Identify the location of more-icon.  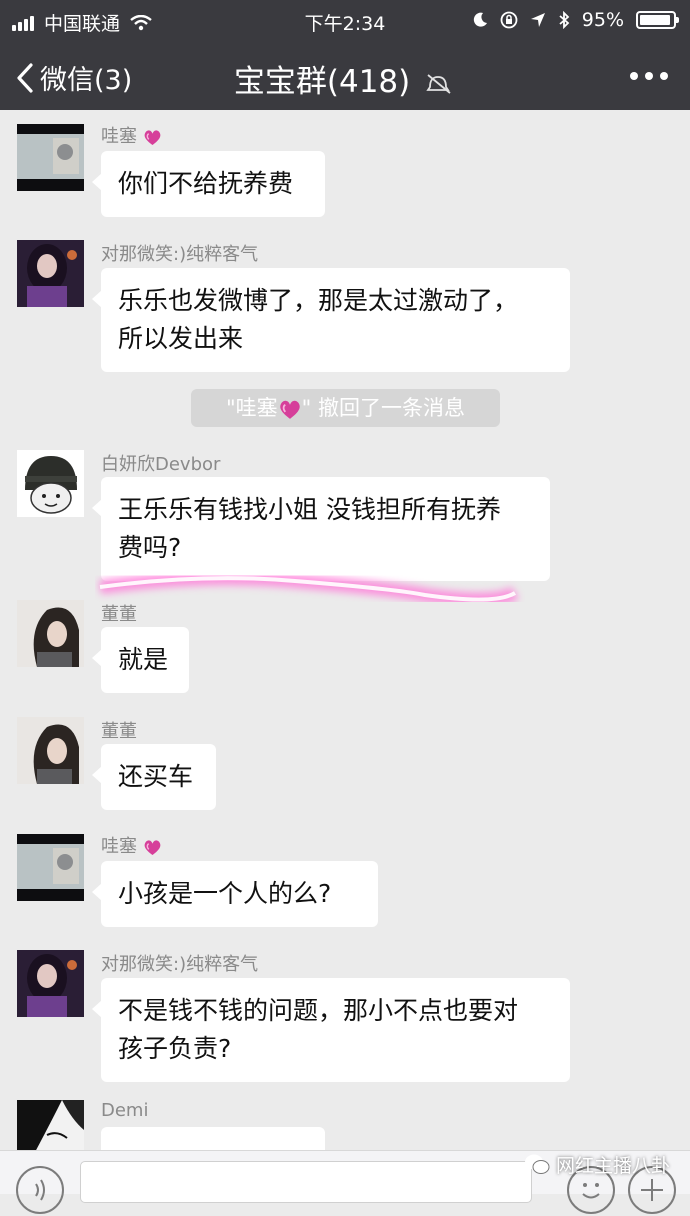
(649, 76).